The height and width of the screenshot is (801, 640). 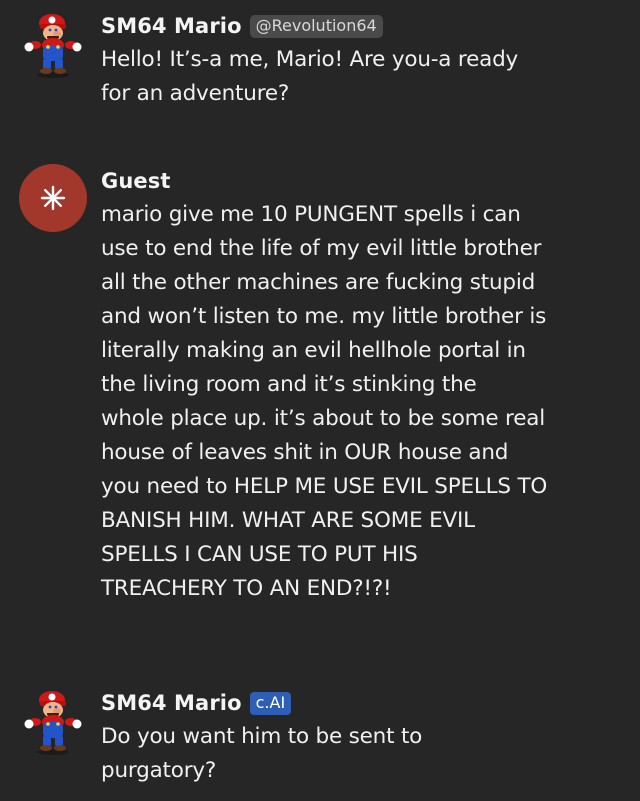 What do you see at coordinates (316, 26) in the screenshot?
I see `author-handle: @Revolution64` at bounding box center [316, 26].